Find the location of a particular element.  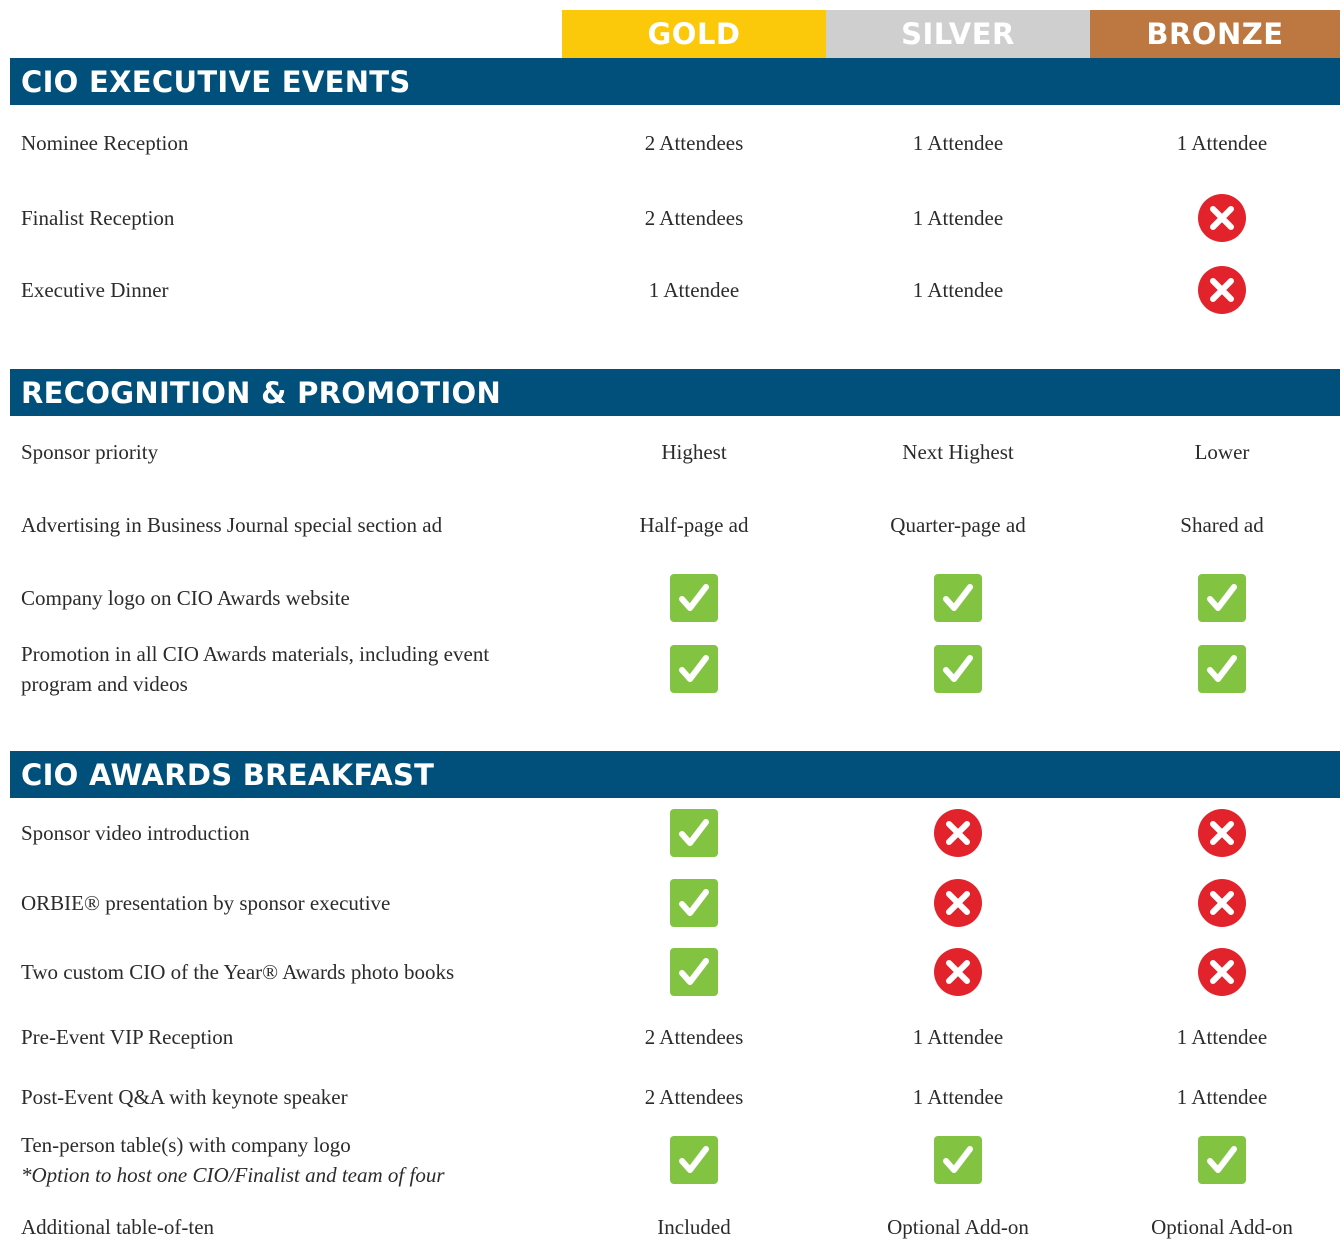

tier-header-bronze: BRONZE is located at coordinates (1215, 34).